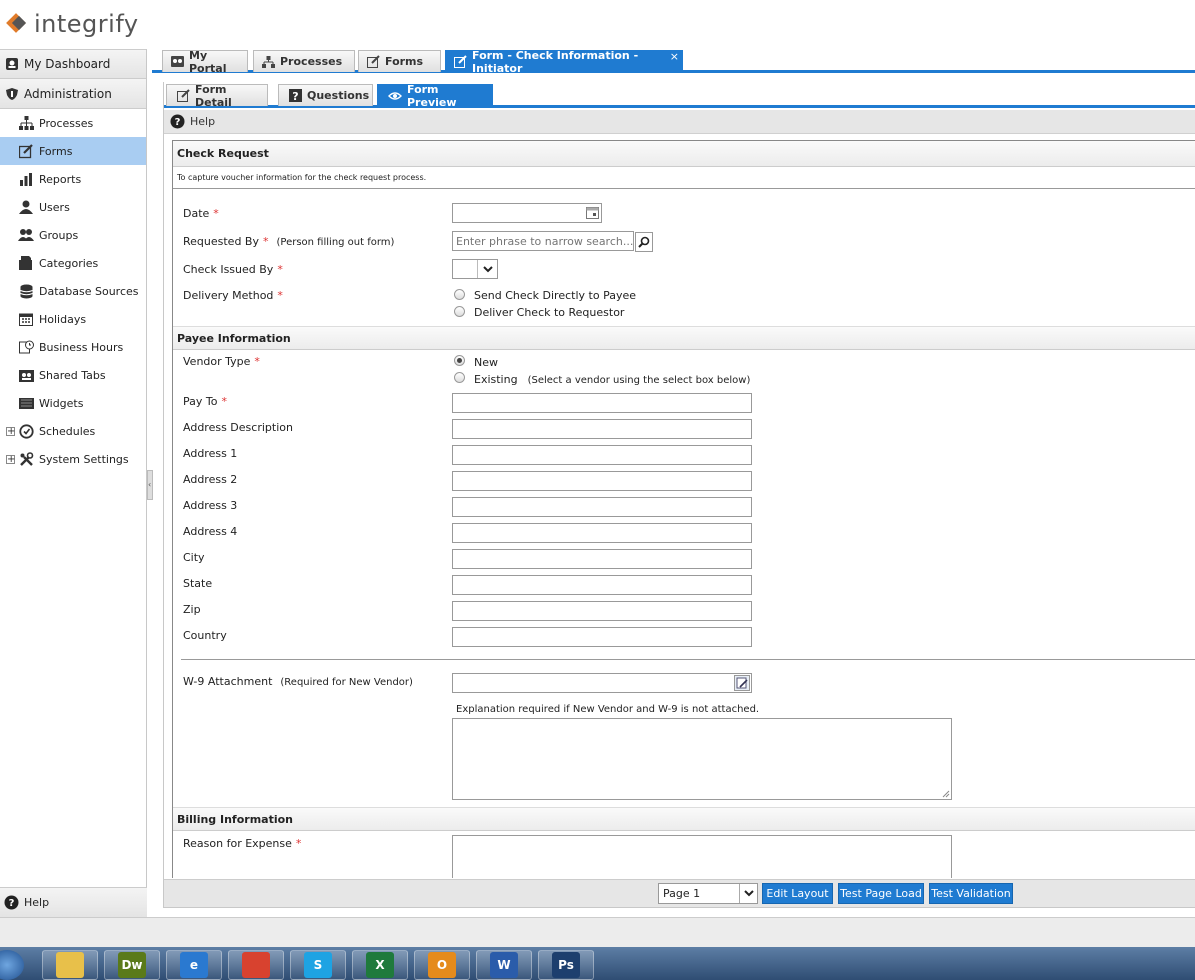 This screenshot has height=980, width=1195. I want to click on sidebar-item-label: Reports, so click(60, 179).